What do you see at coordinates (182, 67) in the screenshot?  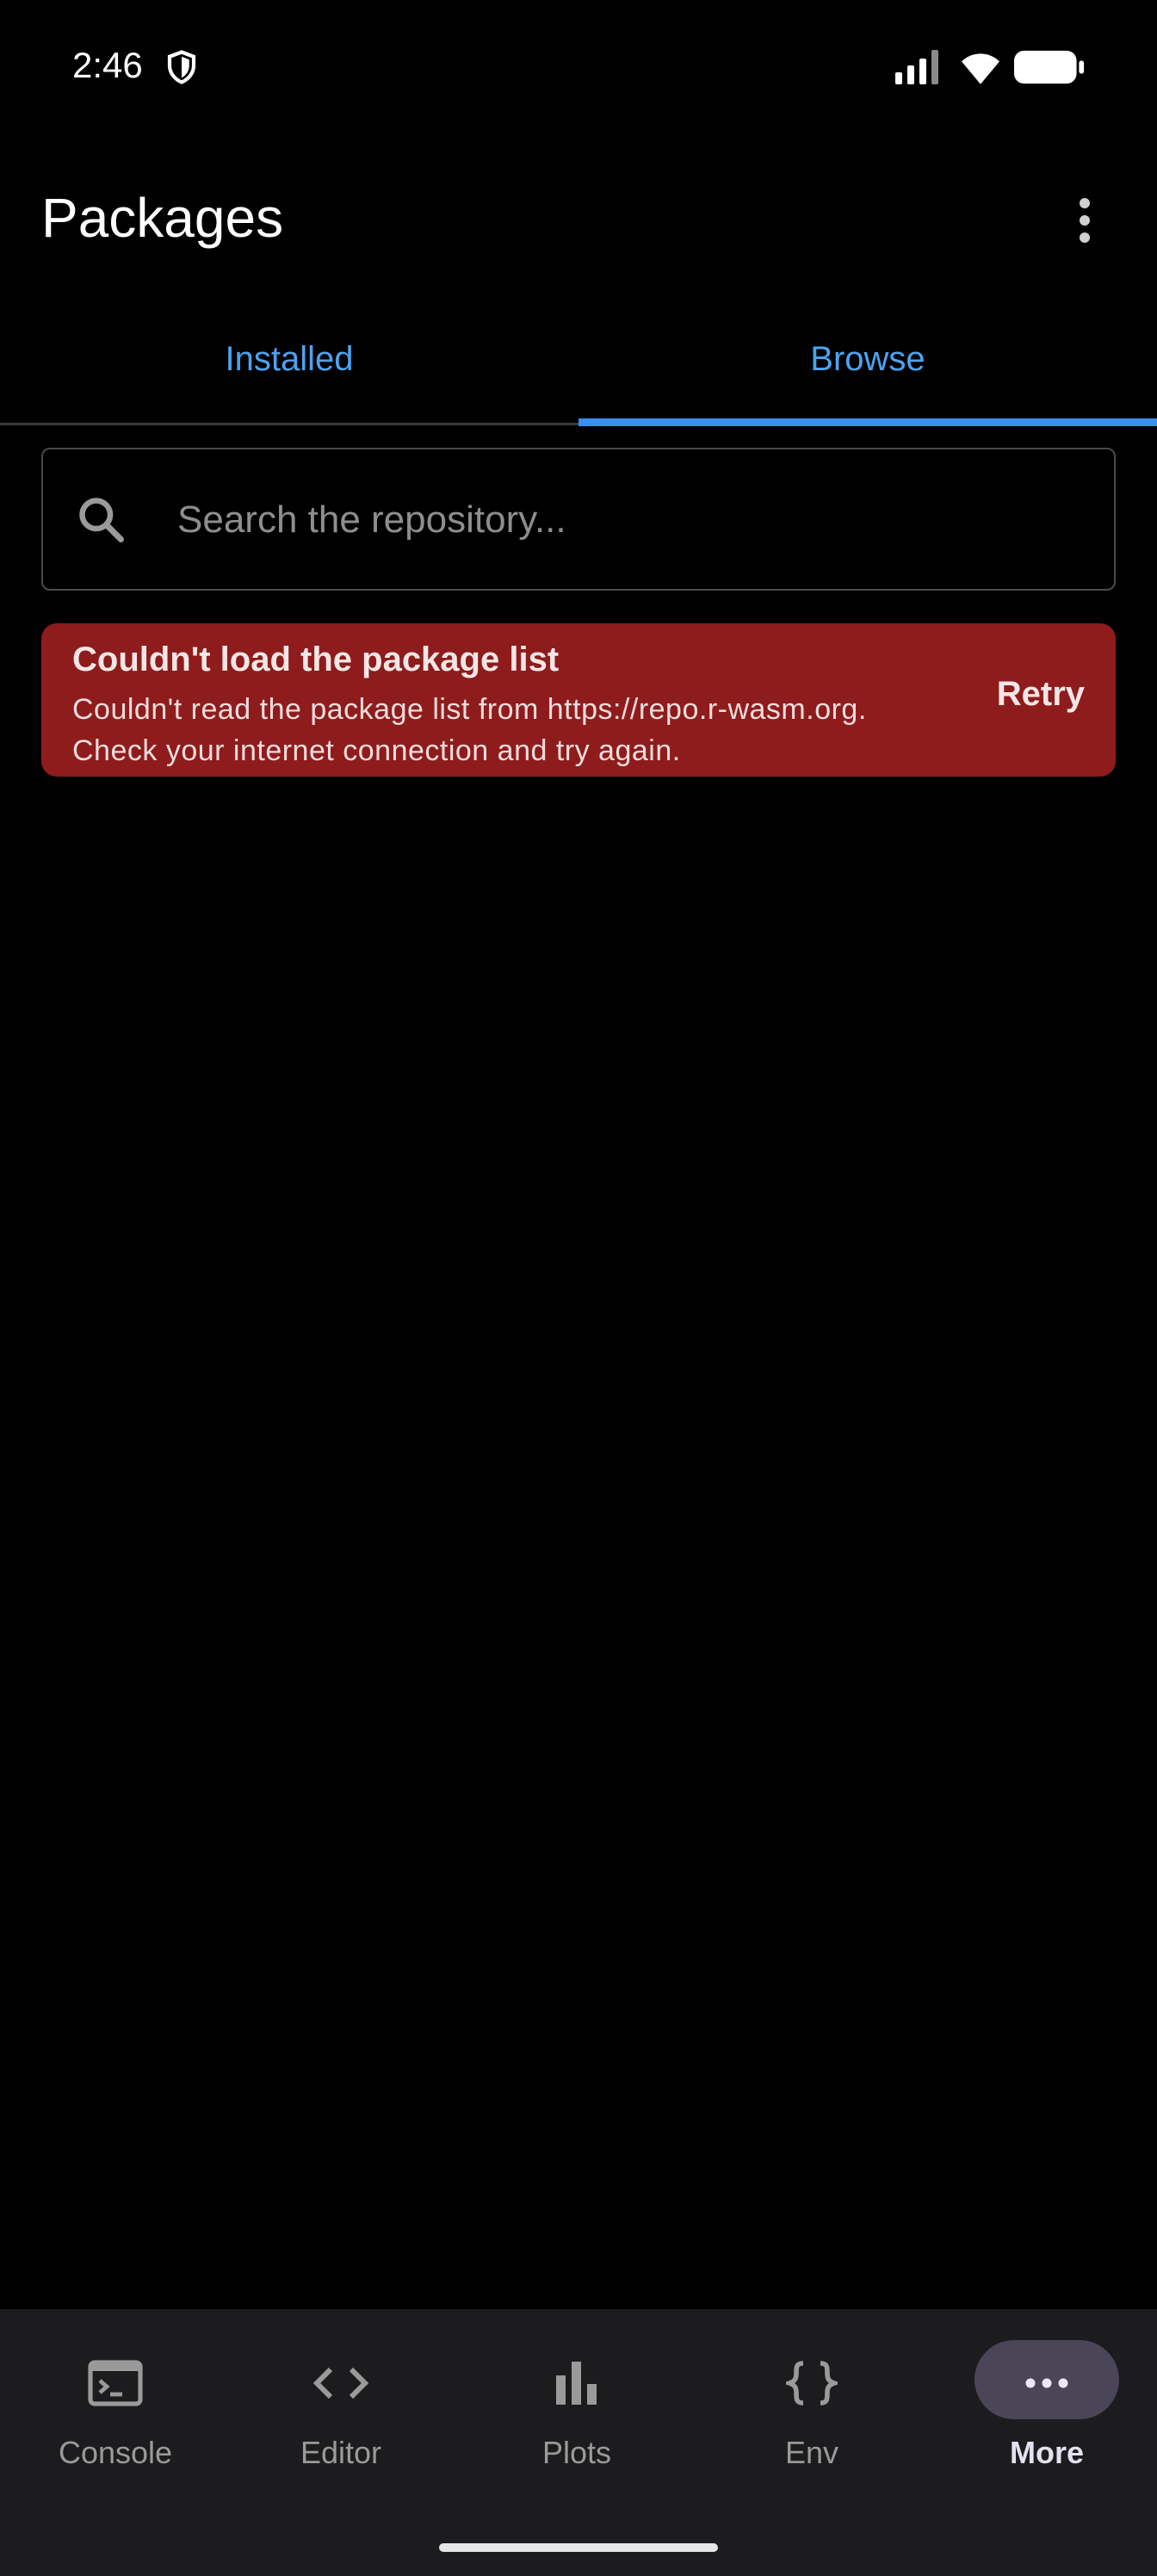 I see `shield-icon` at bounding box center [182, 67].